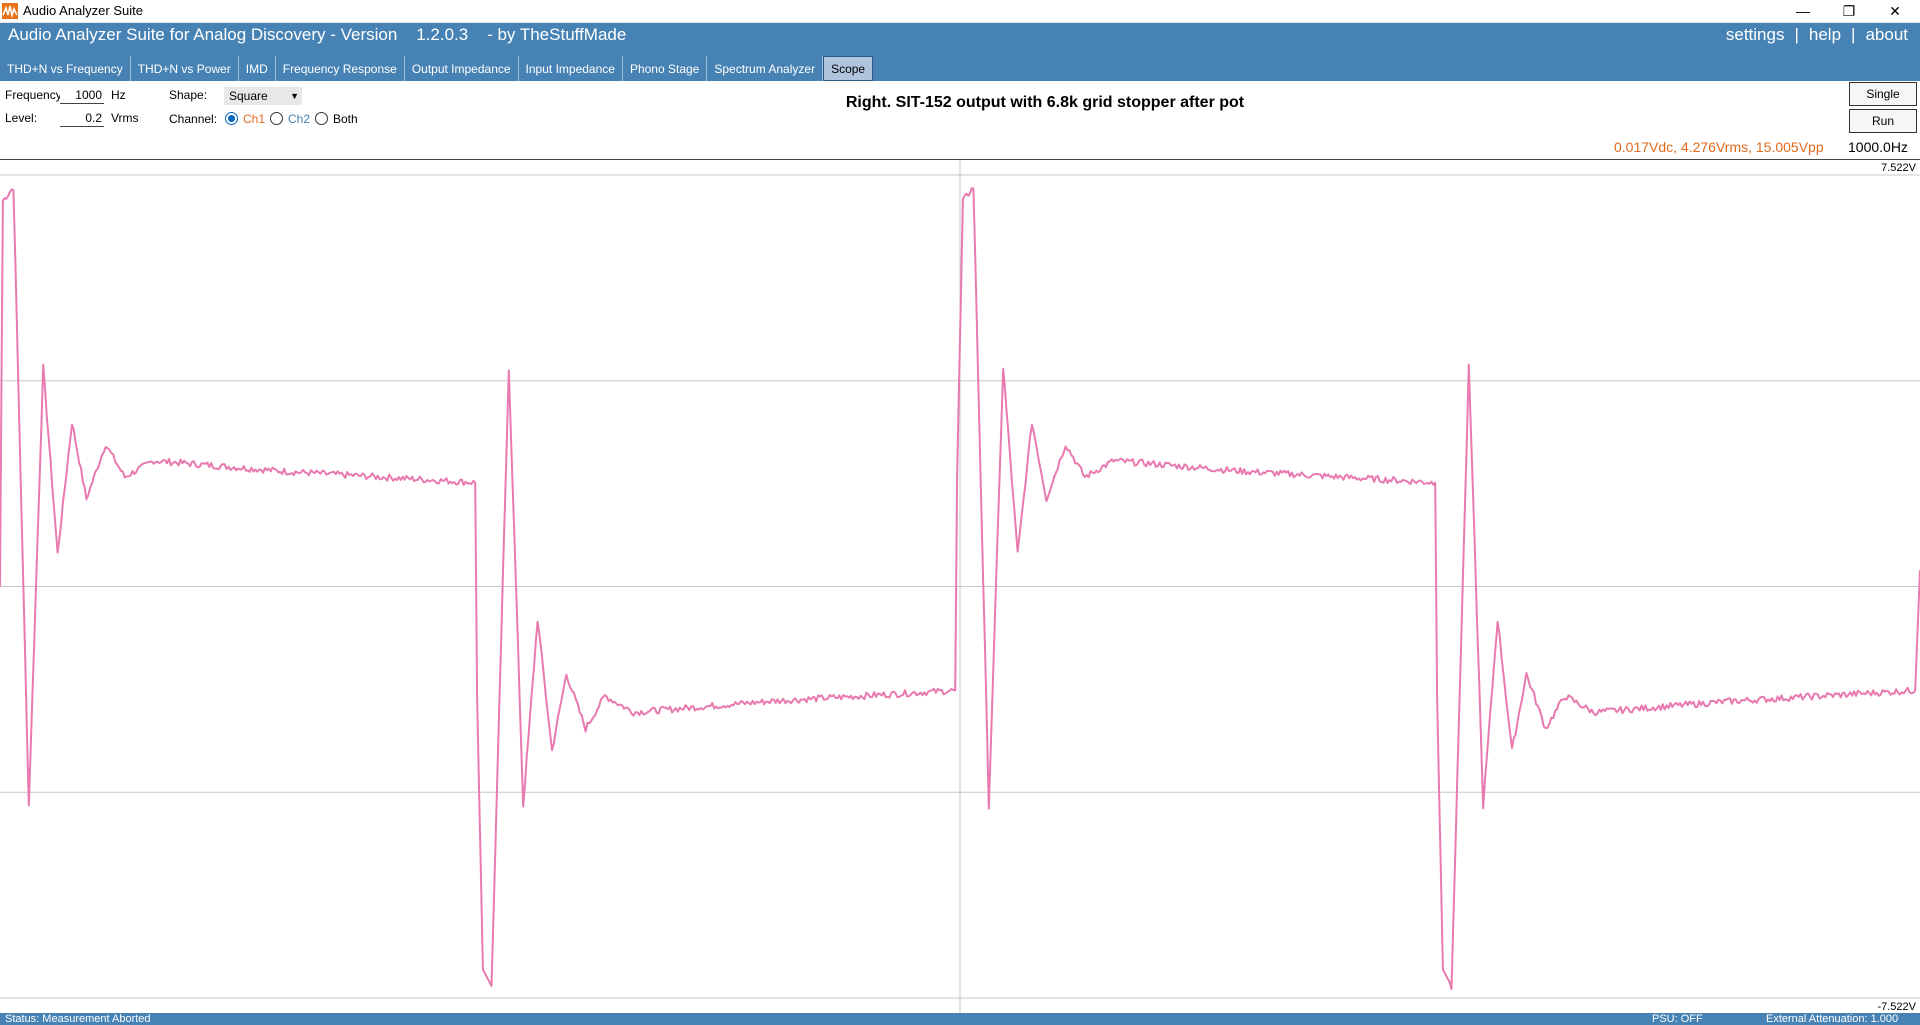 This screenshot has height=1025, width=1920. What do you see at coordinates (276, 118) in the screenshot?
I see `ch2-radio` at bounding box center [276, 118].